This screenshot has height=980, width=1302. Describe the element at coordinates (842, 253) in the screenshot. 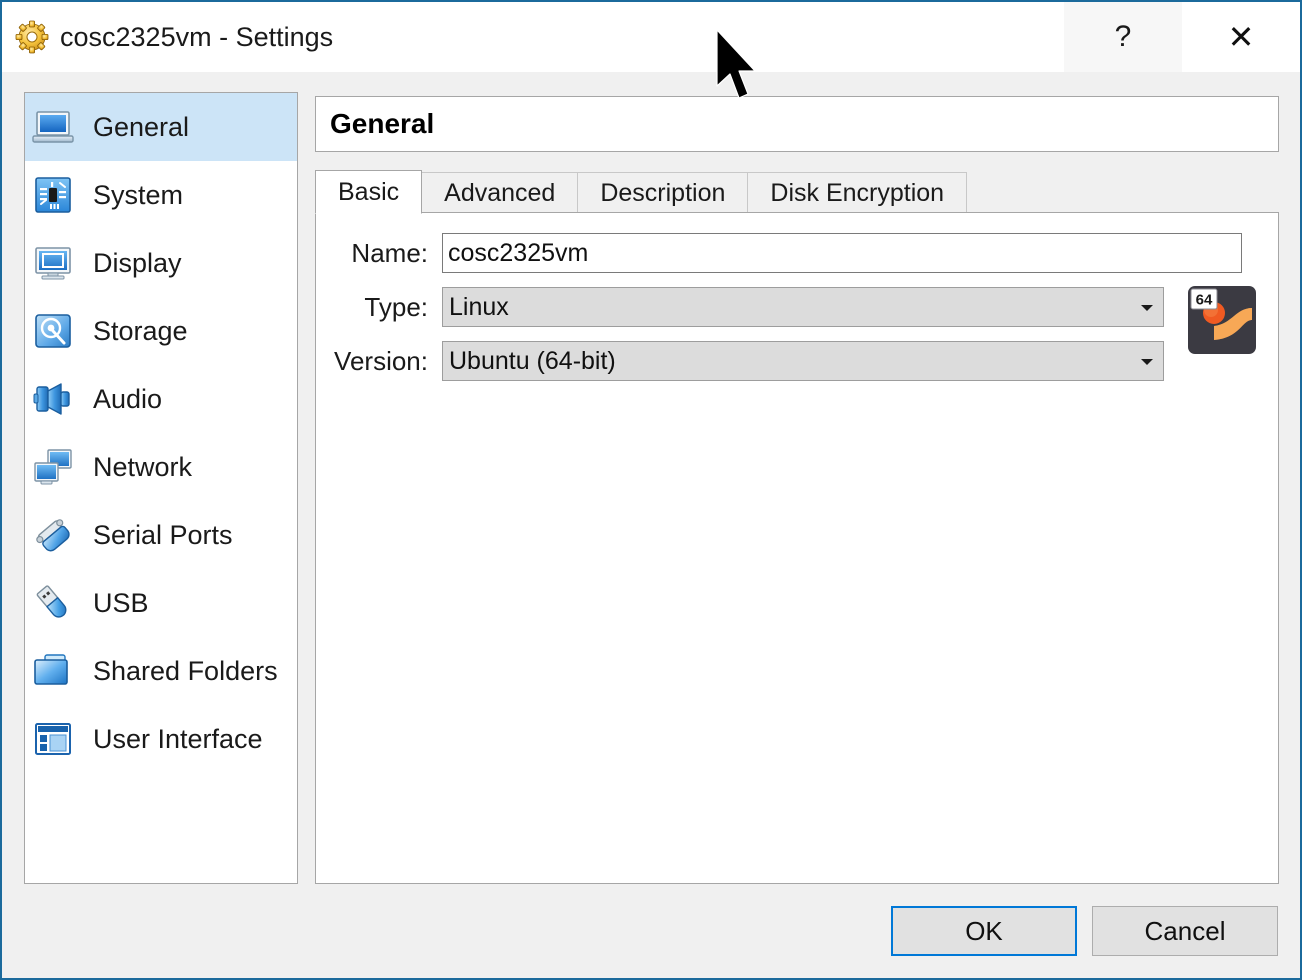

I see `name-input` at that location.